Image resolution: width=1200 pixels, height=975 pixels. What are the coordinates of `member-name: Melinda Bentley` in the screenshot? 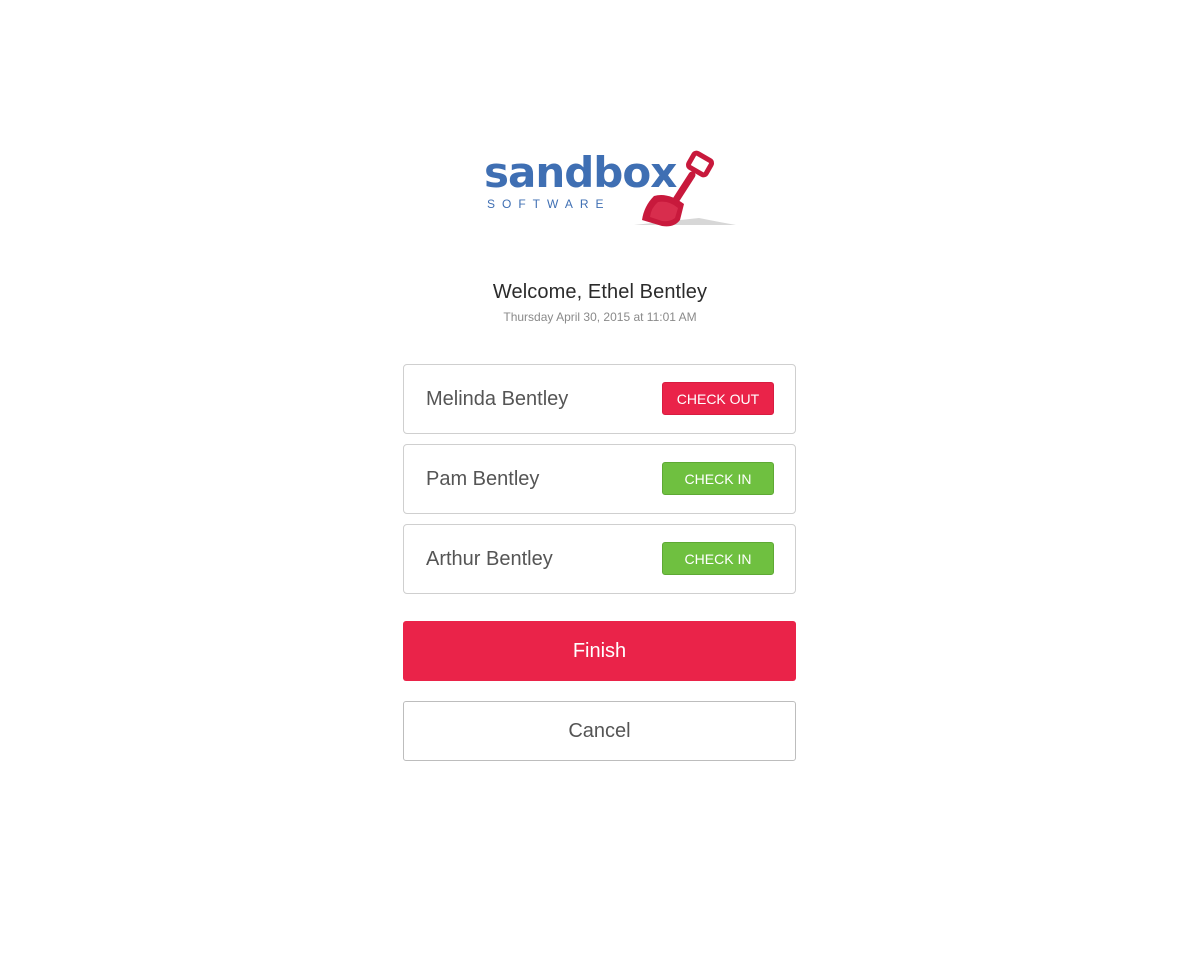 It's located at (497, 399).